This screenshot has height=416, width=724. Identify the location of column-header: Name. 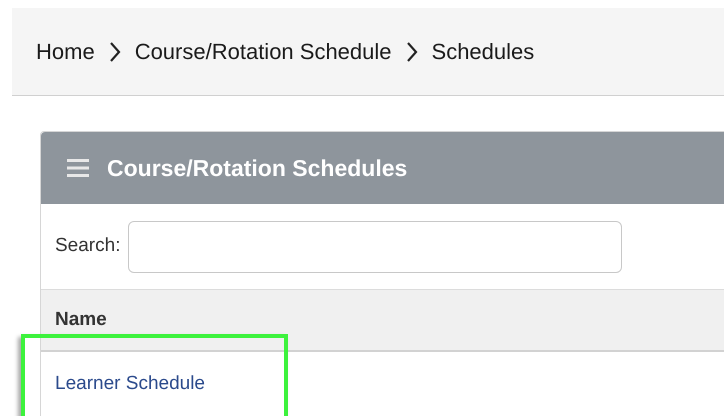
(81, 320).